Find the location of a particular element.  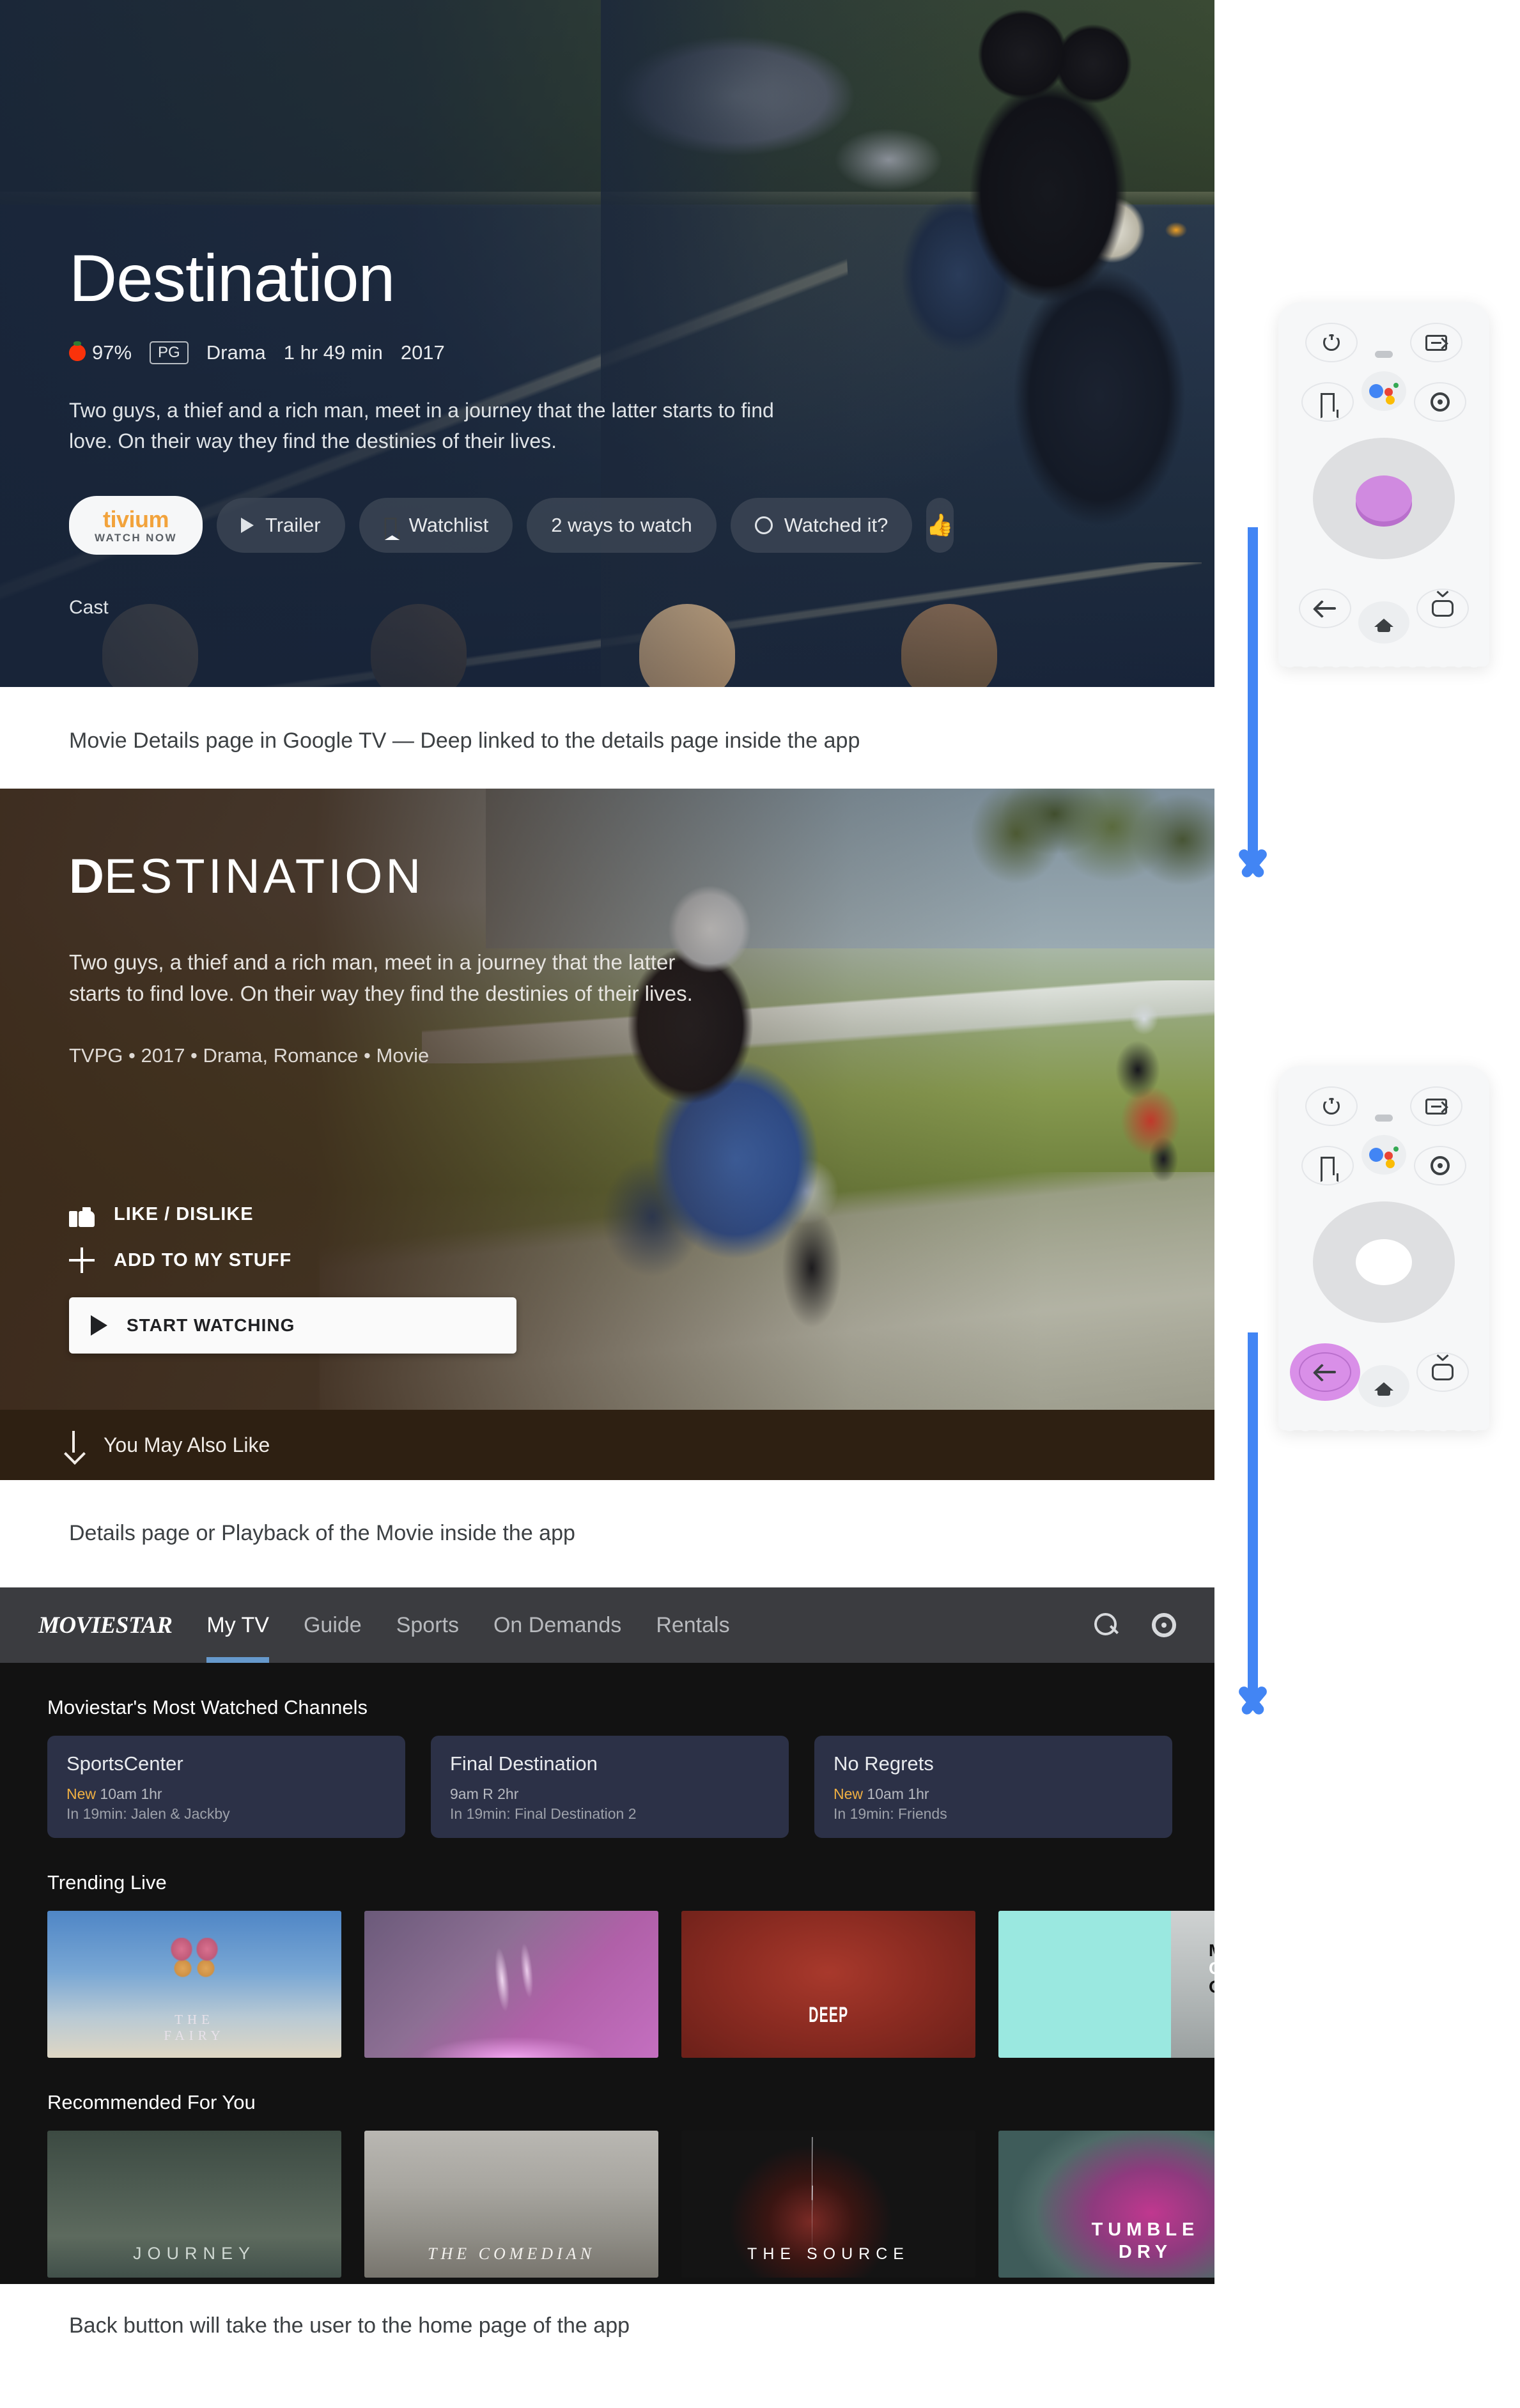

content-rating-badge: PG is located at coordinates (169, 353).